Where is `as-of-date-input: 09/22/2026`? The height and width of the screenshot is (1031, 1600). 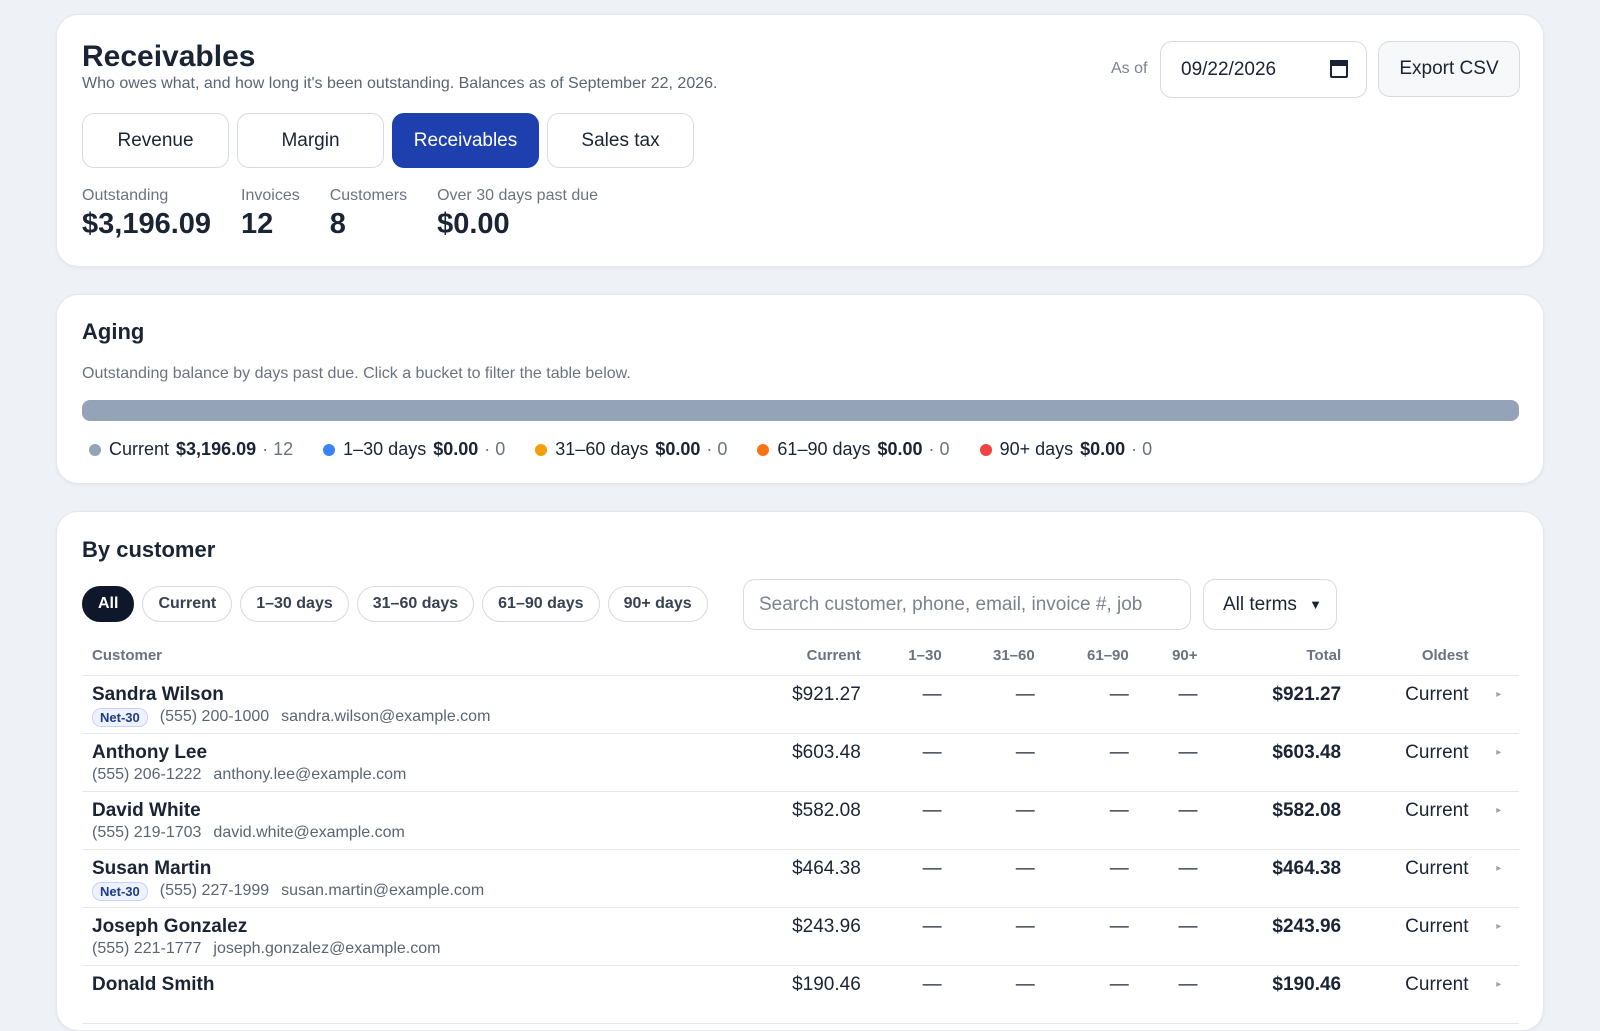 as-of-date-input: 09/22/2026 is located at coordinates (1263, 69).